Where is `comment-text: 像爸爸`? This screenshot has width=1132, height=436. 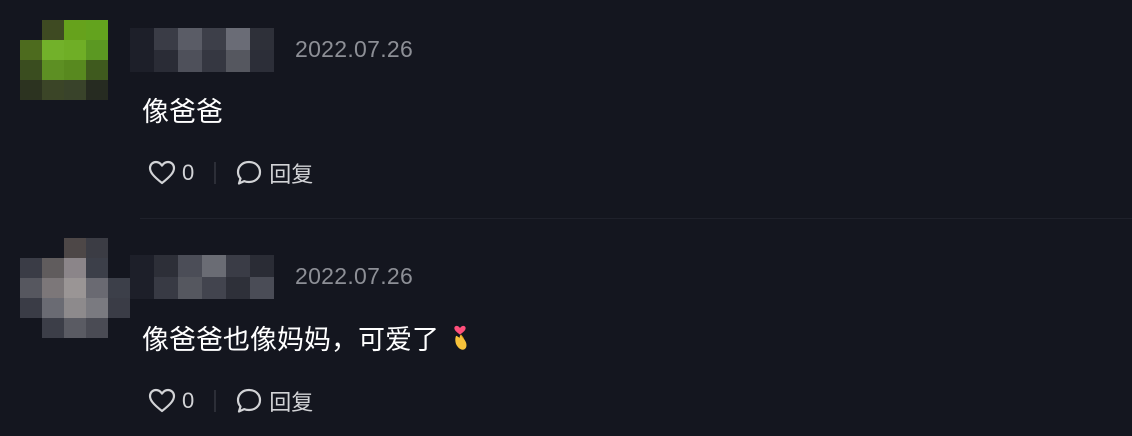 comment-text: 像爸爸 is located at coordinates (182, 112).